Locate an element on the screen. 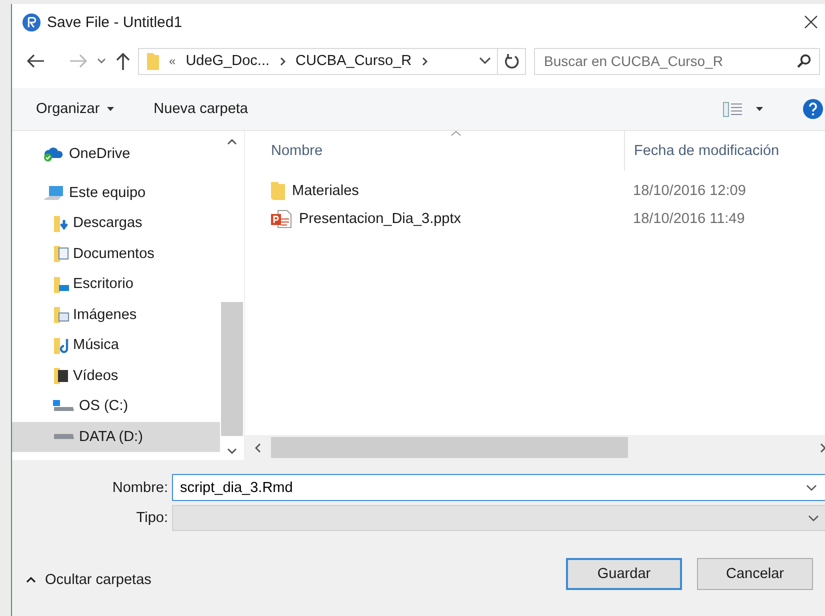 The height and width of the screenshot is (616, 825). sidebar-item: Documentos is located at coordinates (116, 253).